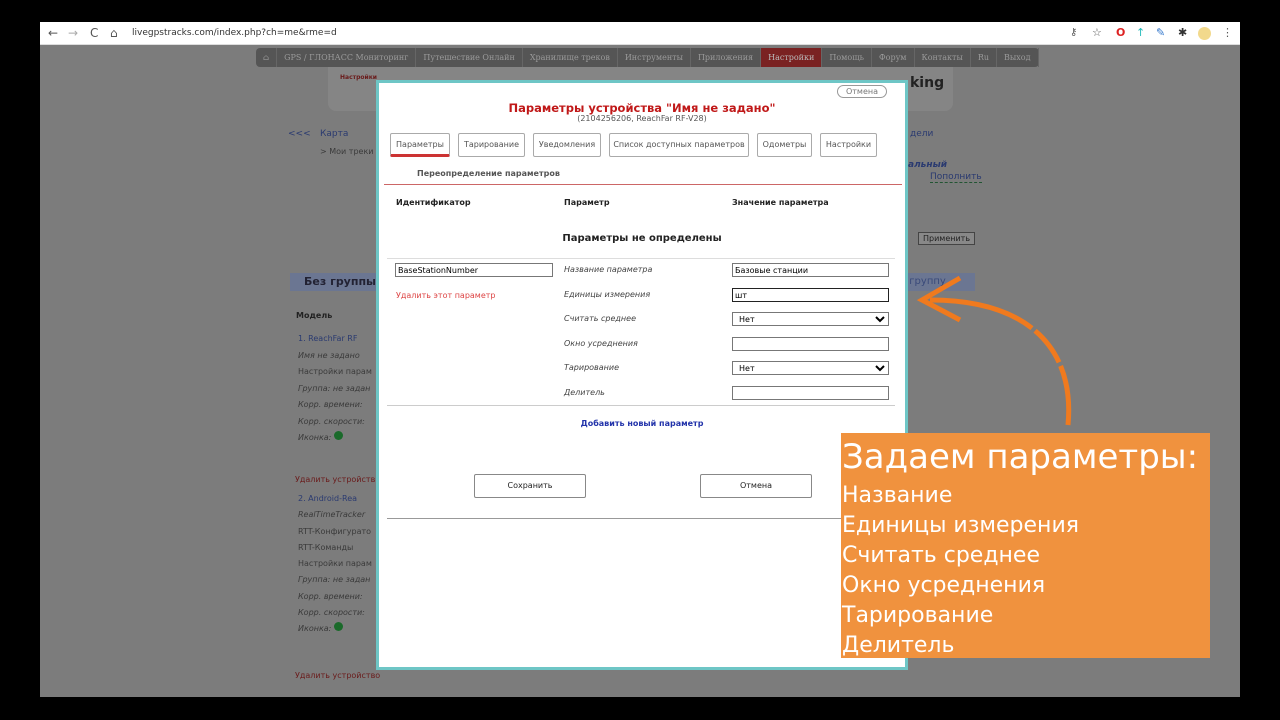 The image size is (1280, 720). I want to click on avatar, so click(1204, 33).